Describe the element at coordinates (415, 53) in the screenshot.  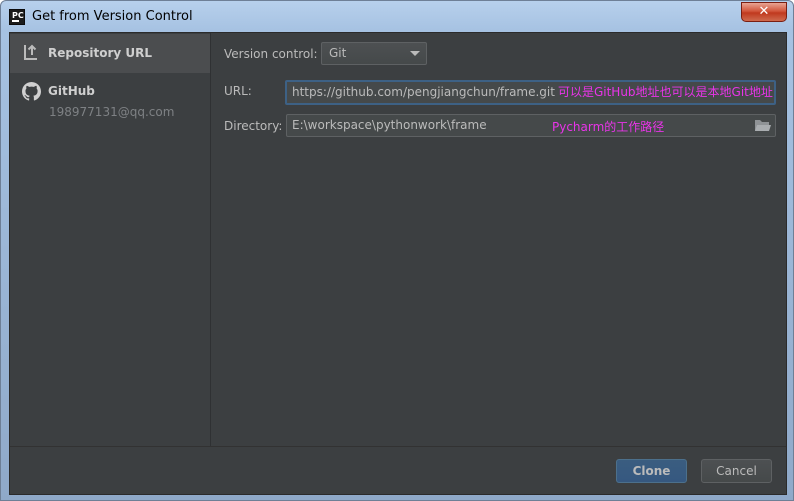
I see `chevron-down-icon` at that location.